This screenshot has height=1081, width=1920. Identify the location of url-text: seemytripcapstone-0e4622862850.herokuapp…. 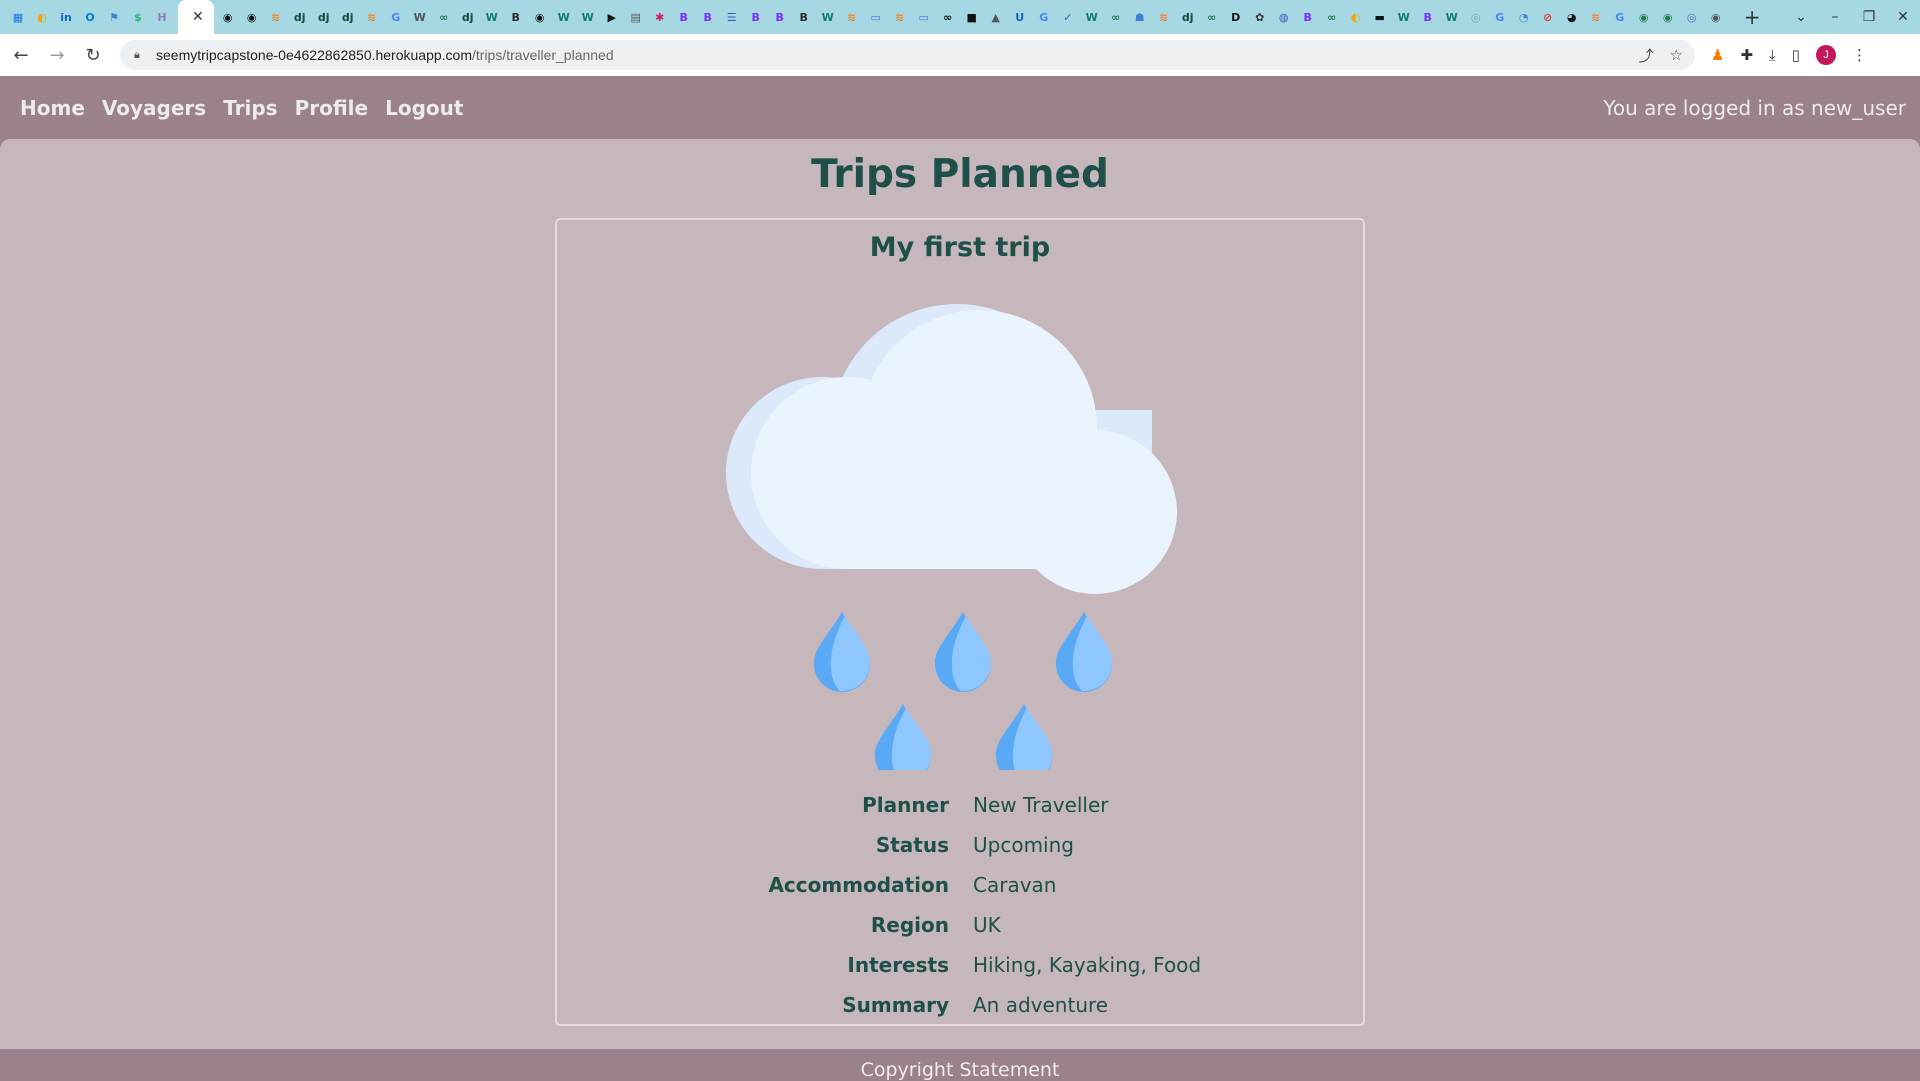
(385, 55).